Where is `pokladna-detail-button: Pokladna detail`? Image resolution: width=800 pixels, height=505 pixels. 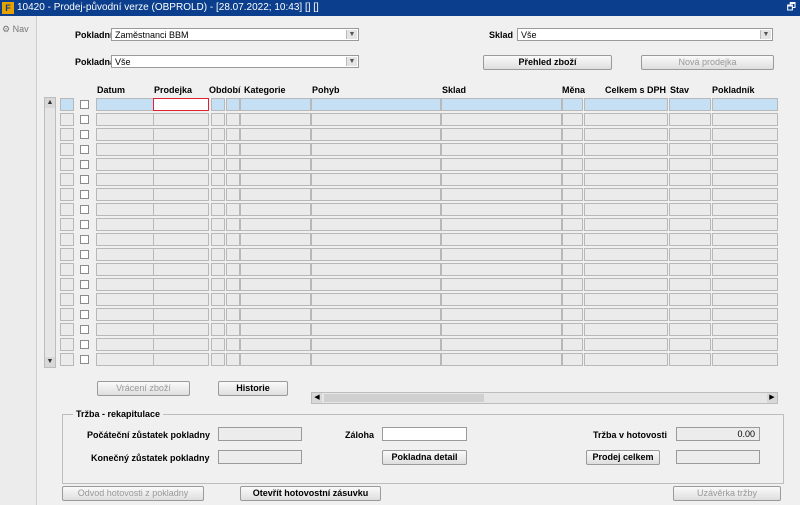
pokladna-detail-button: Pokladna detail is located at coordinates (424, 457).